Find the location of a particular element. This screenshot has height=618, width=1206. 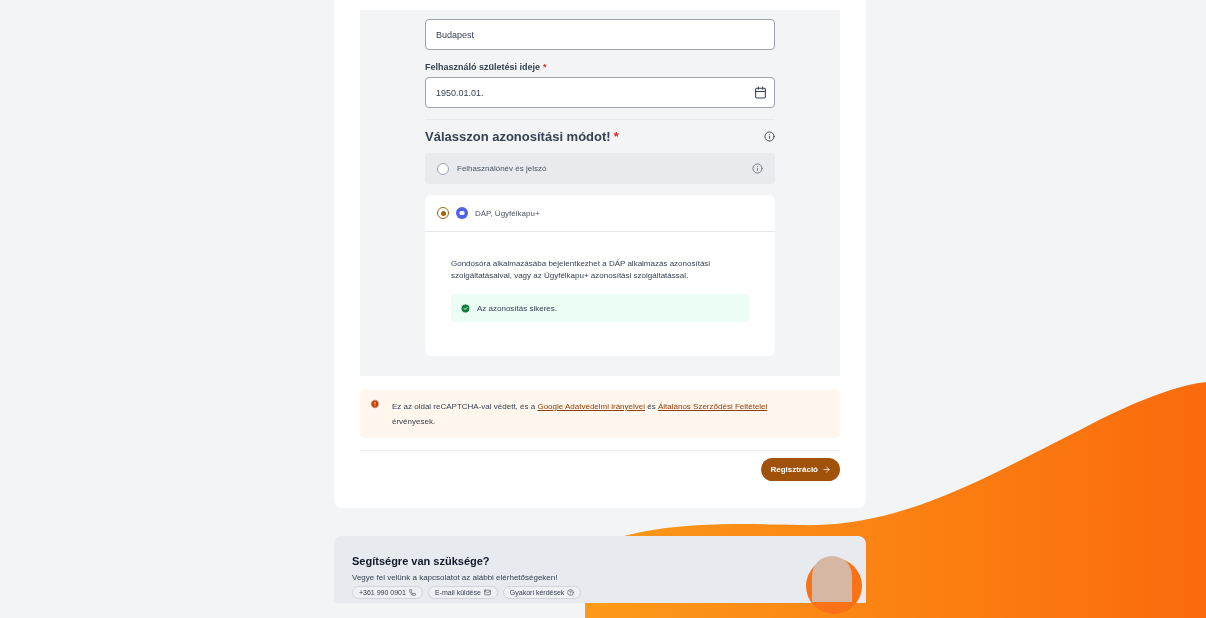

check-icon is located at coordinates (465, 308).